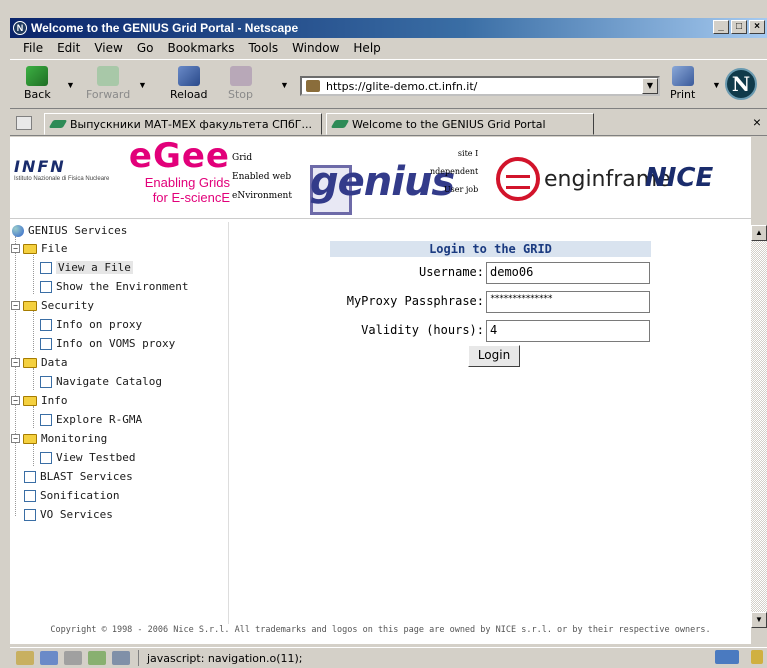 The width and height of the screenshot is (767, 668). I want to click on menu-edit: Edit, so click(68, 48).